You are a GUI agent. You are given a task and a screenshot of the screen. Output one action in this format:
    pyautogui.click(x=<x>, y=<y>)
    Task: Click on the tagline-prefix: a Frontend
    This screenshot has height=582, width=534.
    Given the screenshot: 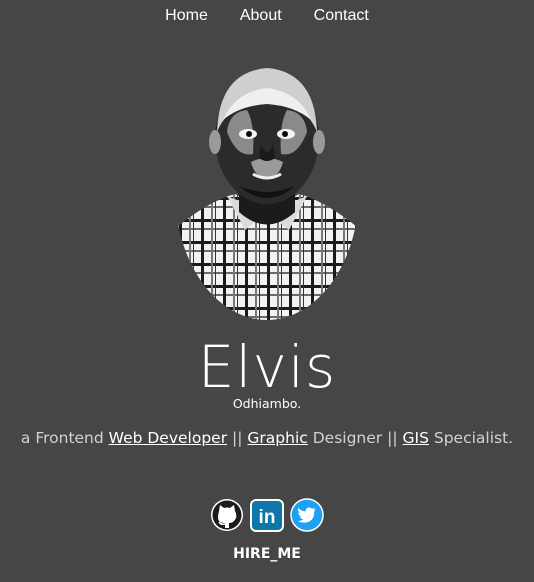 What is the action you would take?
    pyautogui.click(x=62, y=438)
    